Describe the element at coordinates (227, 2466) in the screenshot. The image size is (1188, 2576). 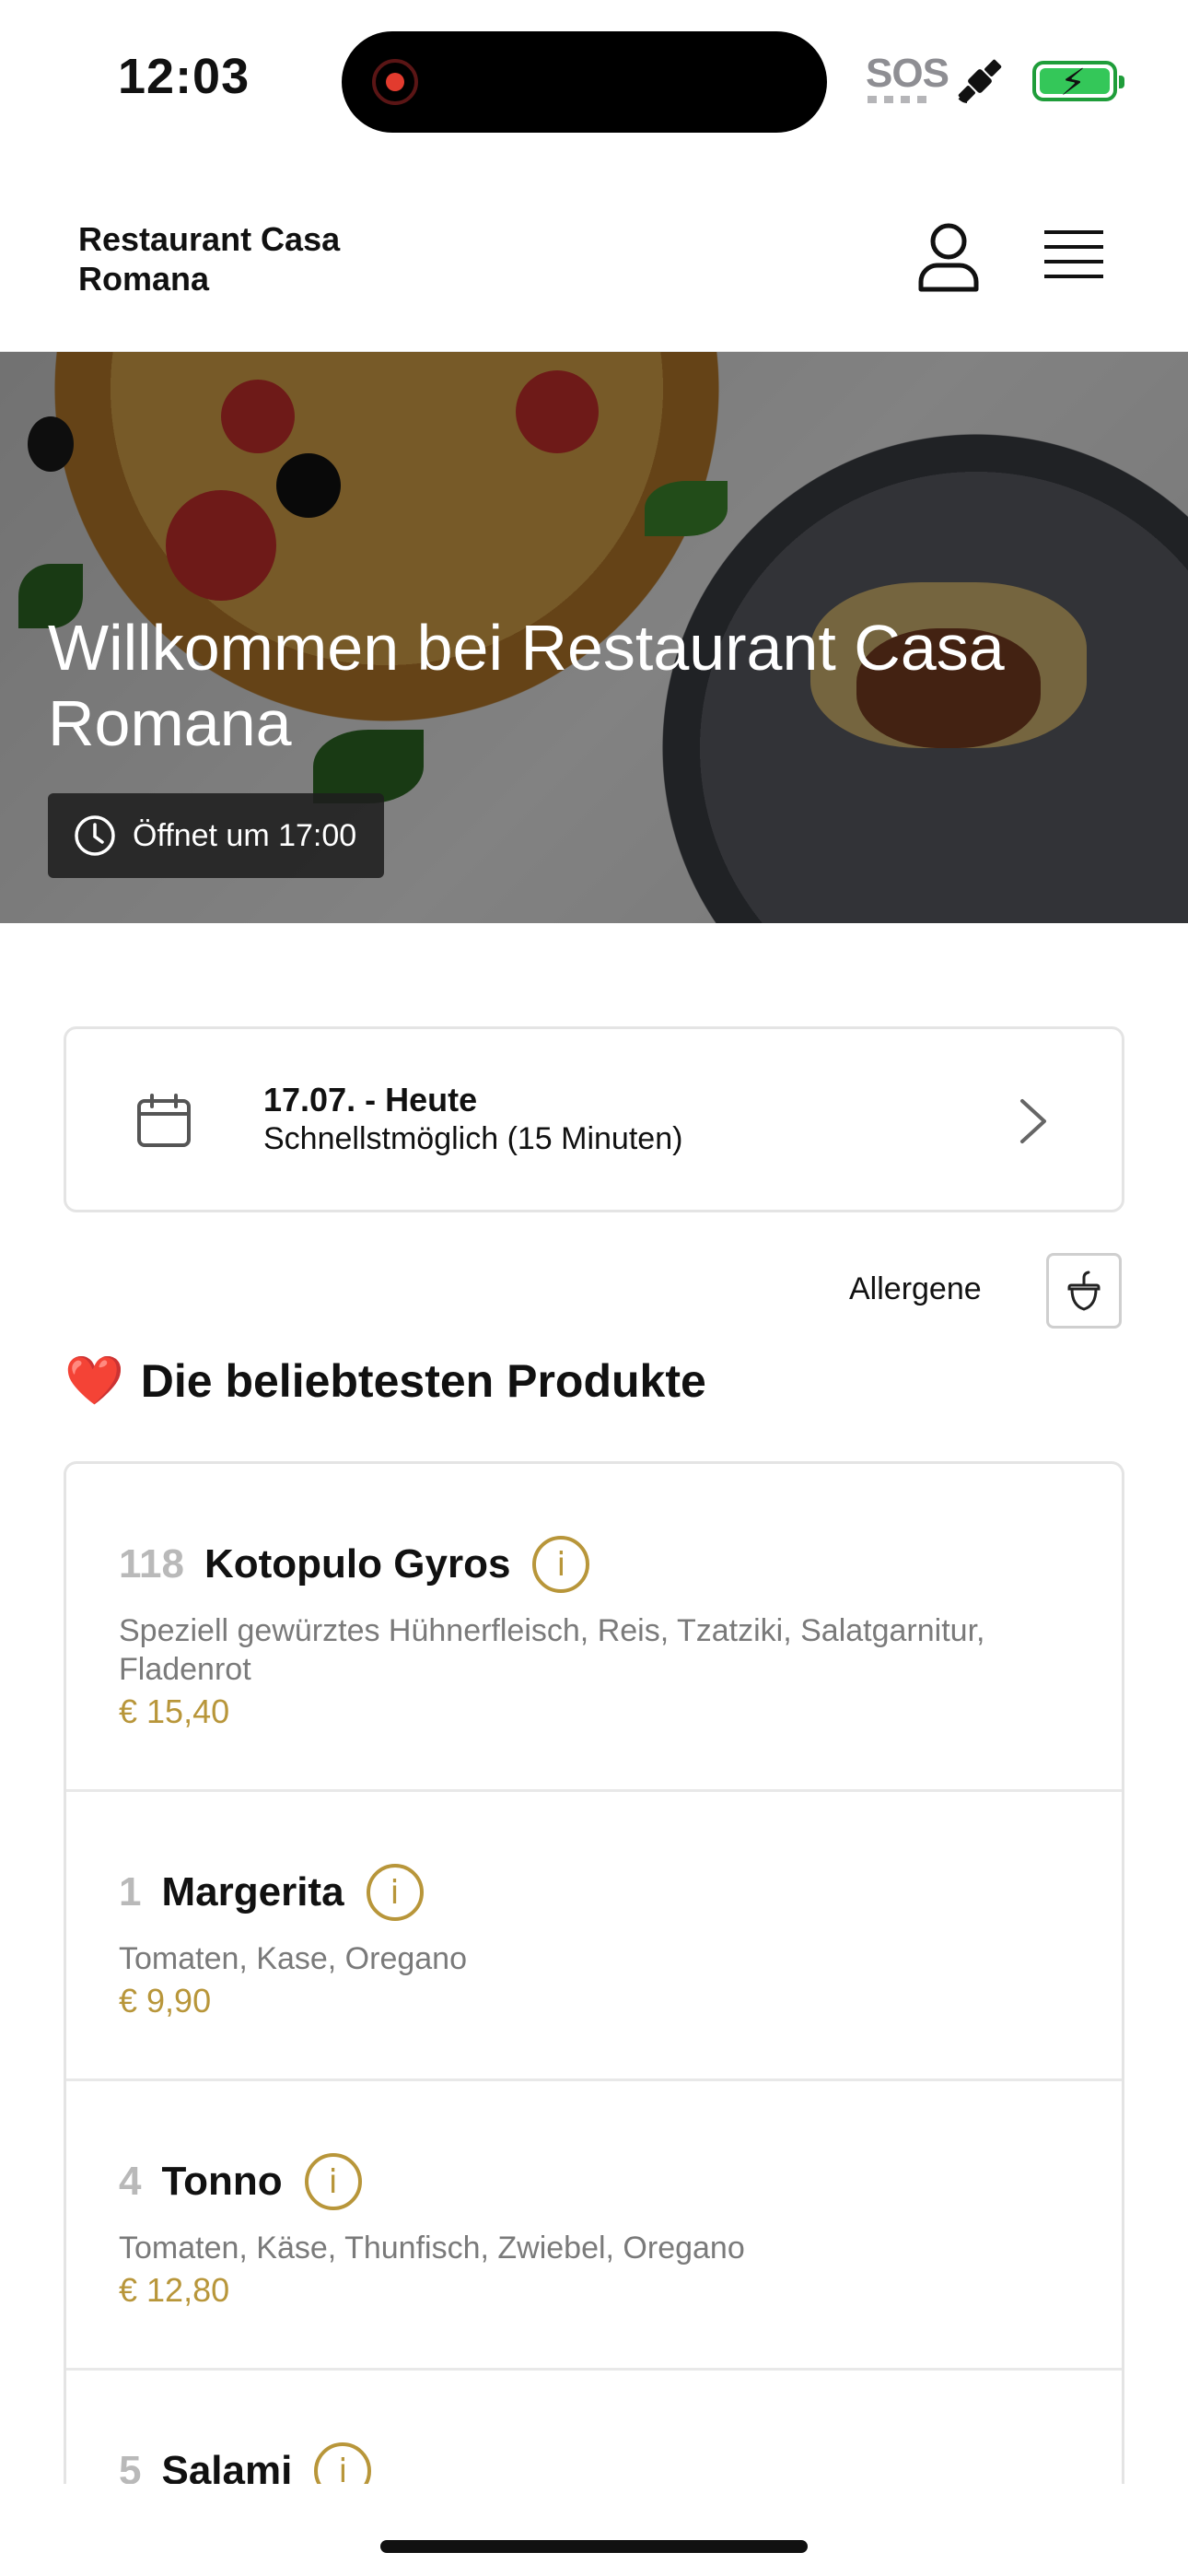
I see `product-name: Salami` at that location.